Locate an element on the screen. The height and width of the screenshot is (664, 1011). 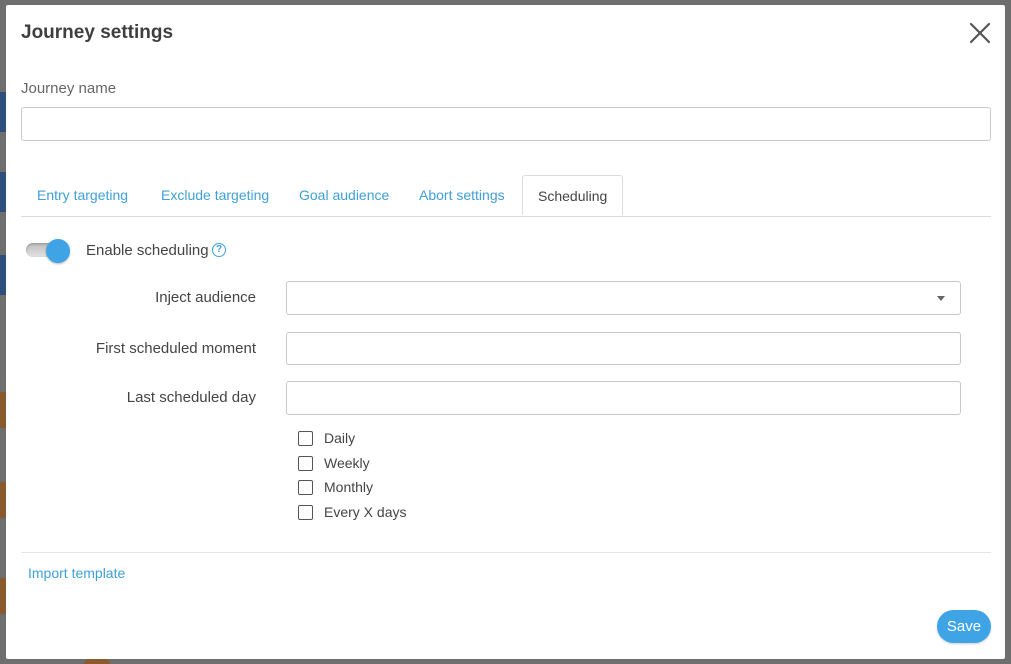
daily-label: Daily is located at coordinates (340, 438).